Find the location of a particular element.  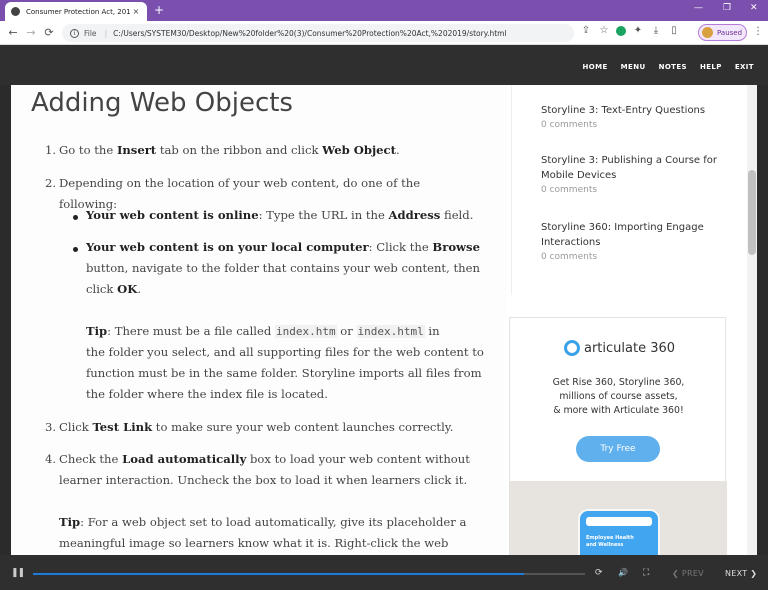

prev-button: ❮ PREV is located at coordinates (688, 573).